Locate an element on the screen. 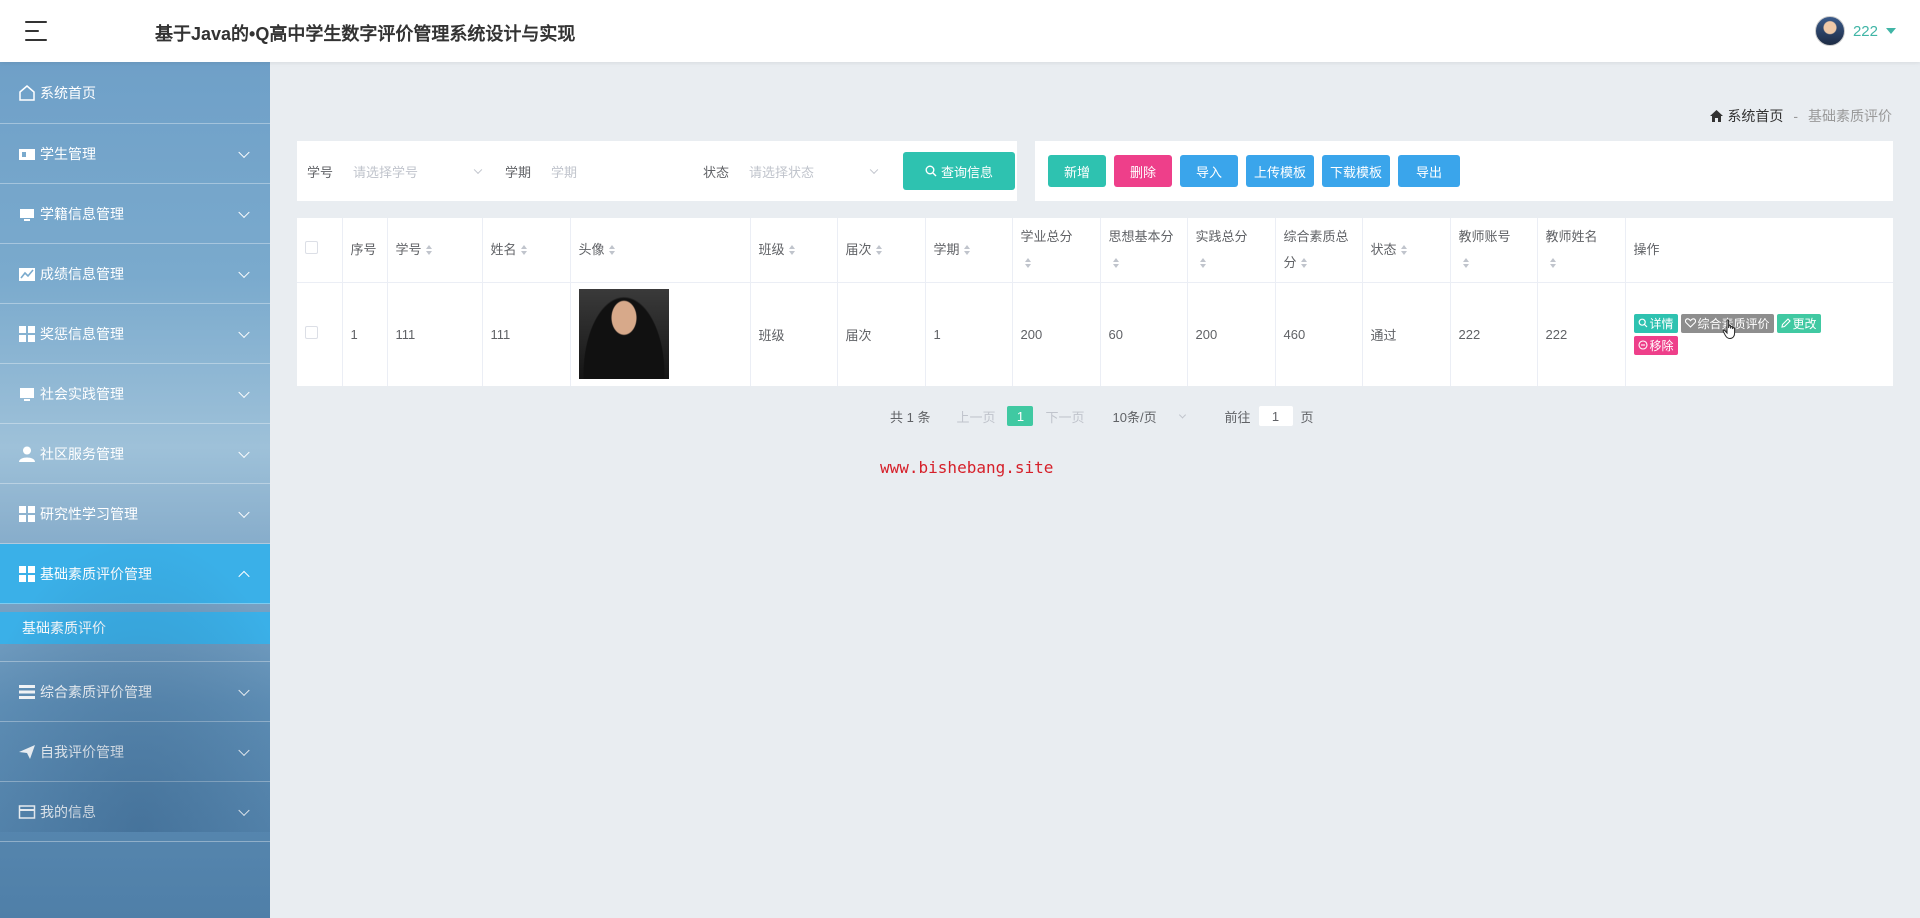 The image size is (1920, 918). th-index: 序号 is located at coordinates (365, 250).